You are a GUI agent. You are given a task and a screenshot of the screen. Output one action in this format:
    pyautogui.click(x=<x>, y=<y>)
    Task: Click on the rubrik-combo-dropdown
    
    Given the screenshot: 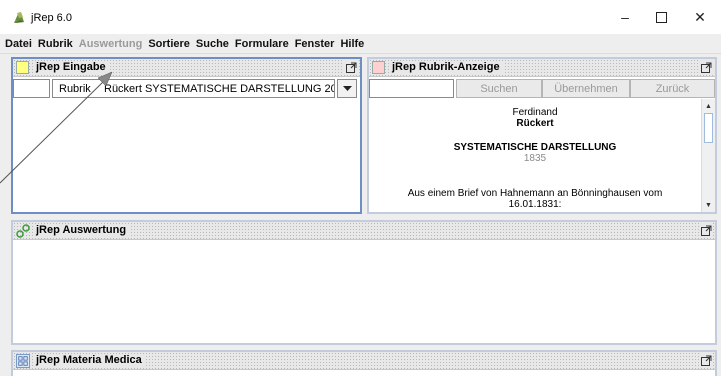 What is the action you would take?
    pyautogui.click(x=347, y=88)
    